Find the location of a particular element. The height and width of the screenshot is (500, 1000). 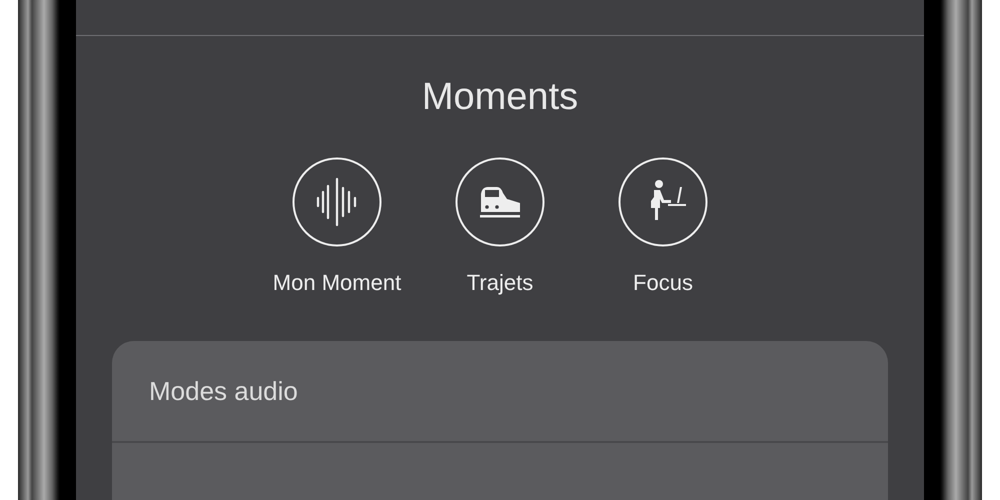

section-title: Moments is located at coordinates (500, 97).